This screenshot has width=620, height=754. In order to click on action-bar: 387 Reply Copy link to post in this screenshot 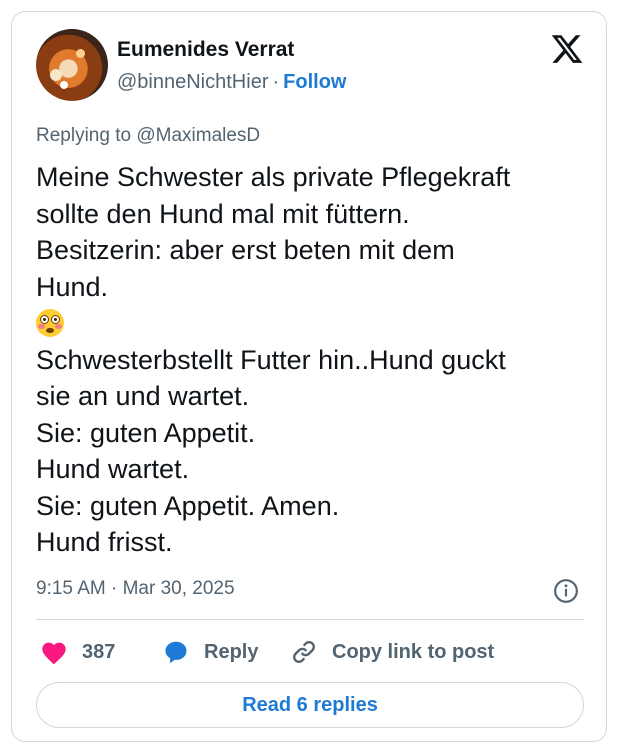, I will do `click(310, 652)`.